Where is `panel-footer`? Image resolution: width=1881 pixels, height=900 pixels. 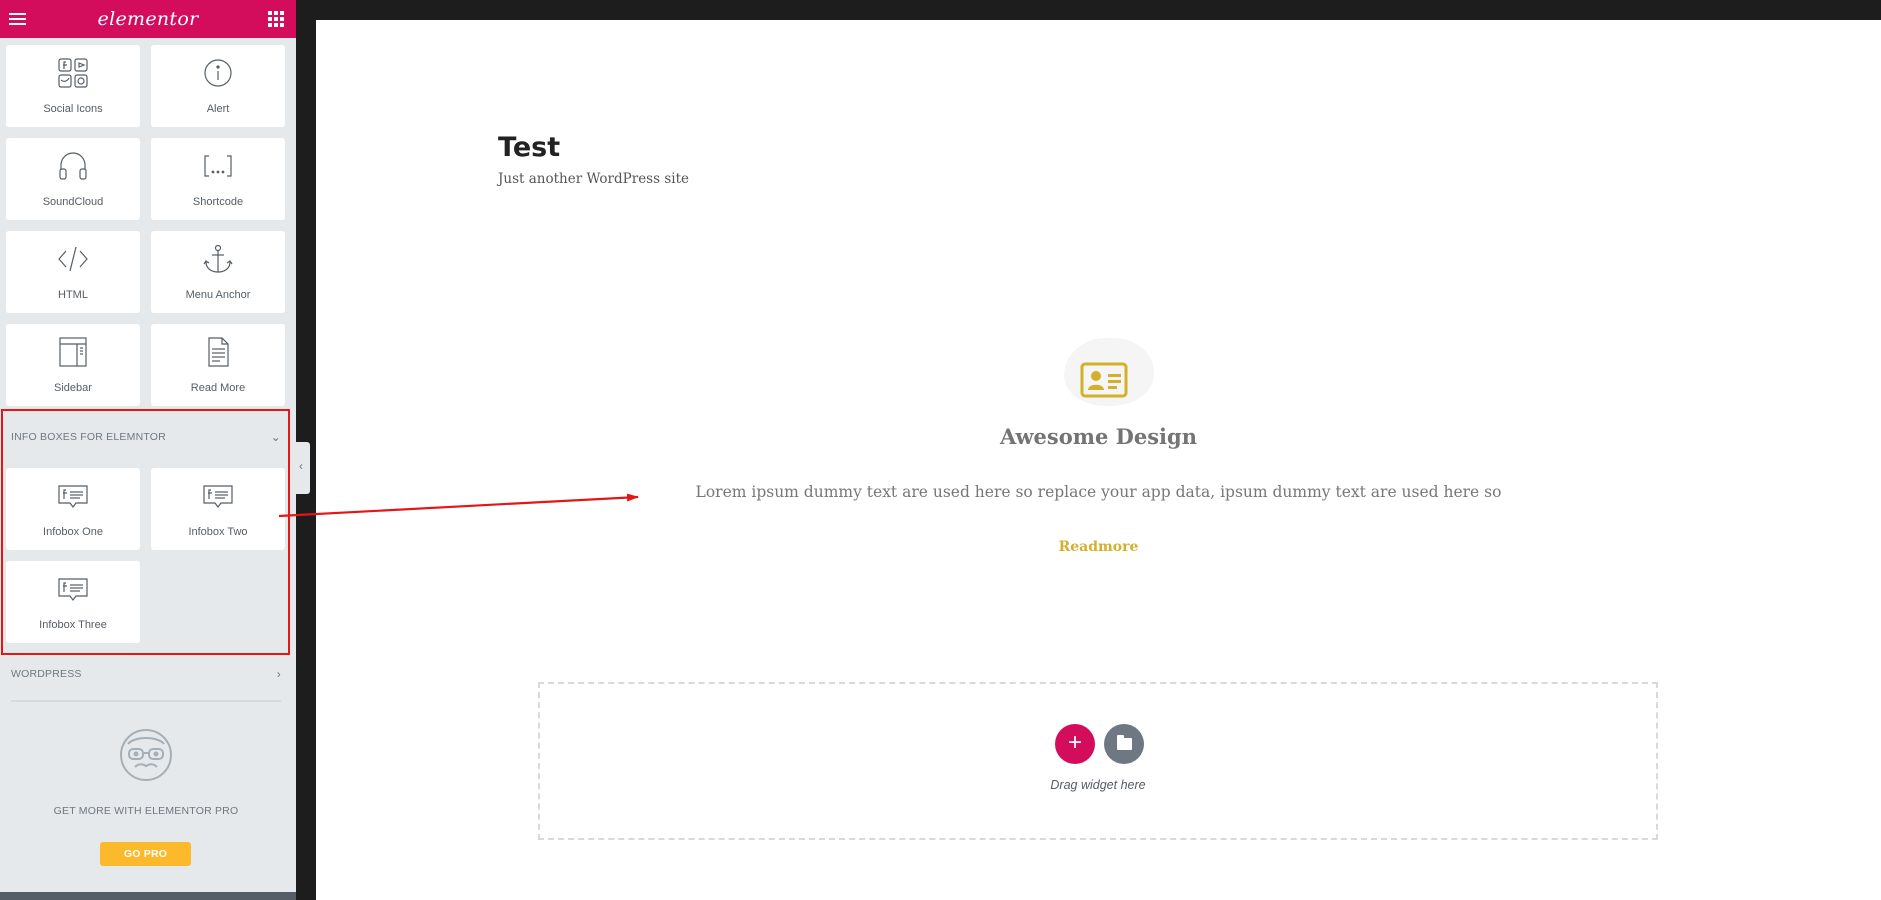 panel-footer is located at coordinates (148, 896).